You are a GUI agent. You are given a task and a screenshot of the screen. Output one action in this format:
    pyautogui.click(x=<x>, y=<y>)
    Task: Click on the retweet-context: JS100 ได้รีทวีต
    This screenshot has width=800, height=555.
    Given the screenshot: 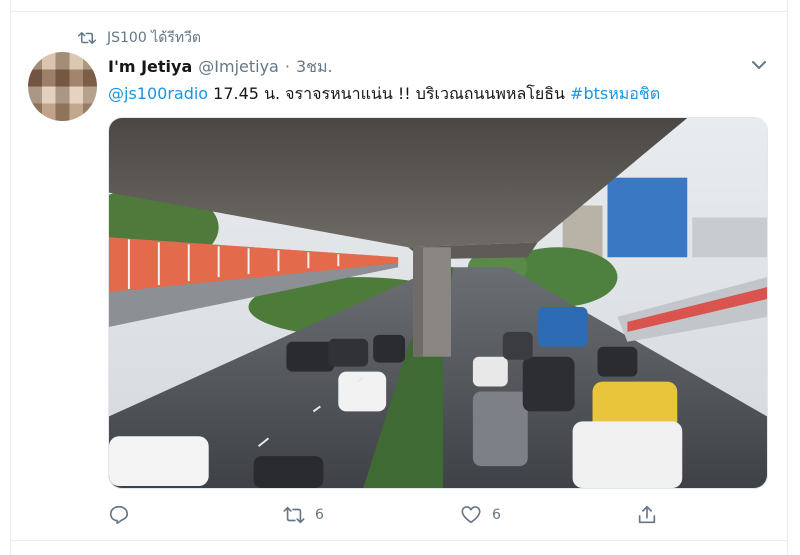 What is the action you would take?
    pyautogui.click(x=139, y=38)
    